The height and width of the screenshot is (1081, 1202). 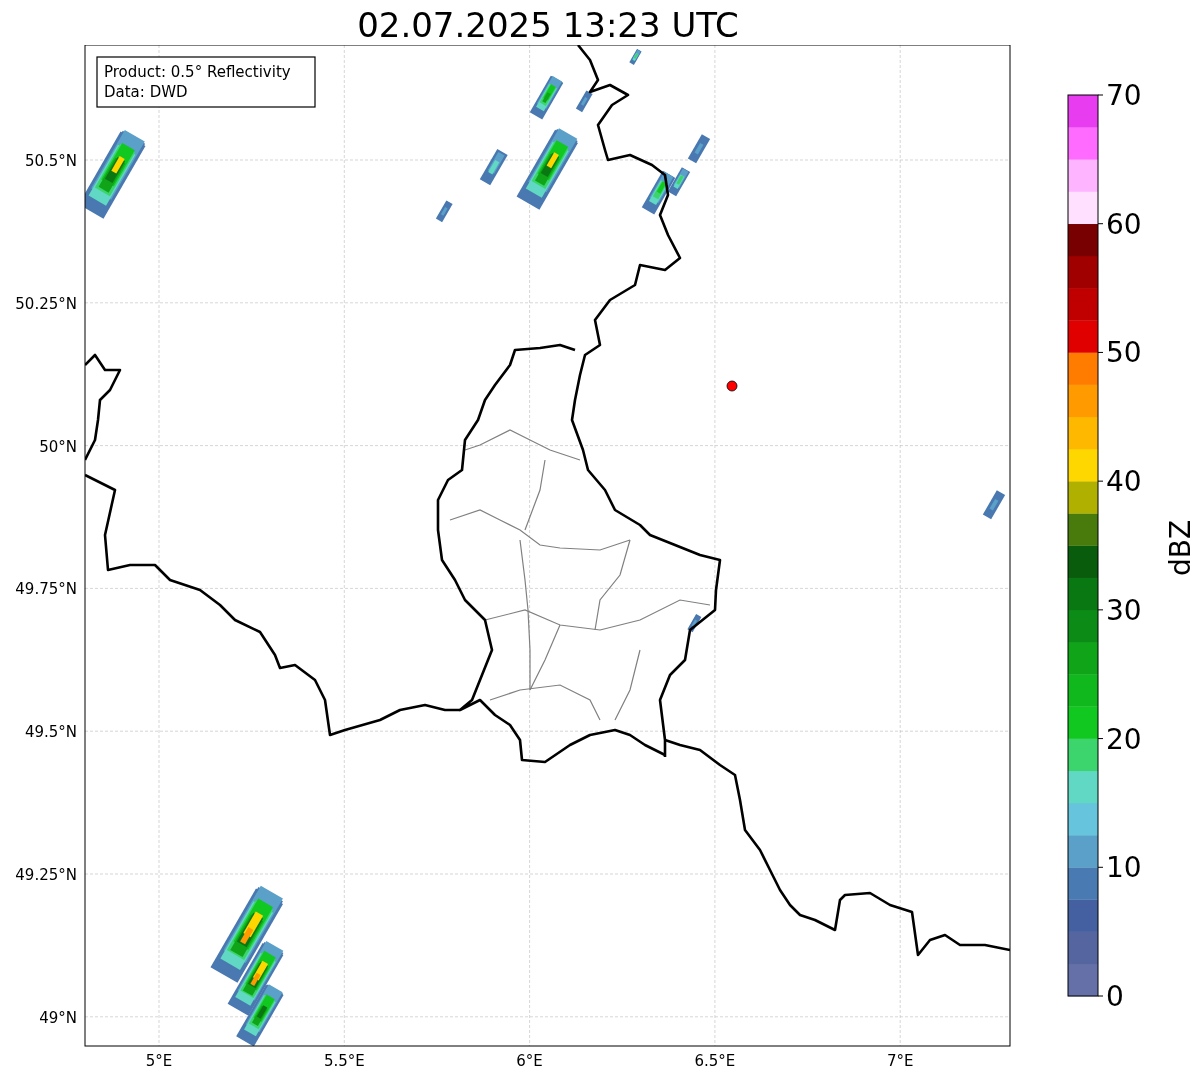 What do you see at coordinates (58, 1017) in the screenshot?
I see `latitude-label: 49°N` at bounding box center [58, 1017].